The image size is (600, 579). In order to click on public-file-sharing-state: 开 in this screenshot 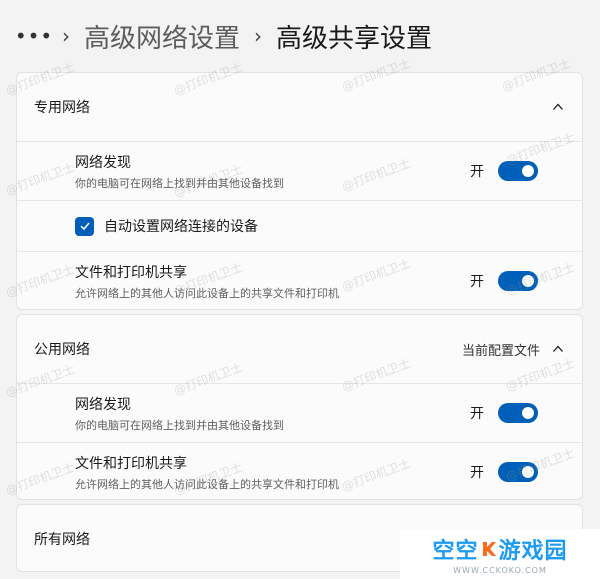, I will do `click(477, 473)`.